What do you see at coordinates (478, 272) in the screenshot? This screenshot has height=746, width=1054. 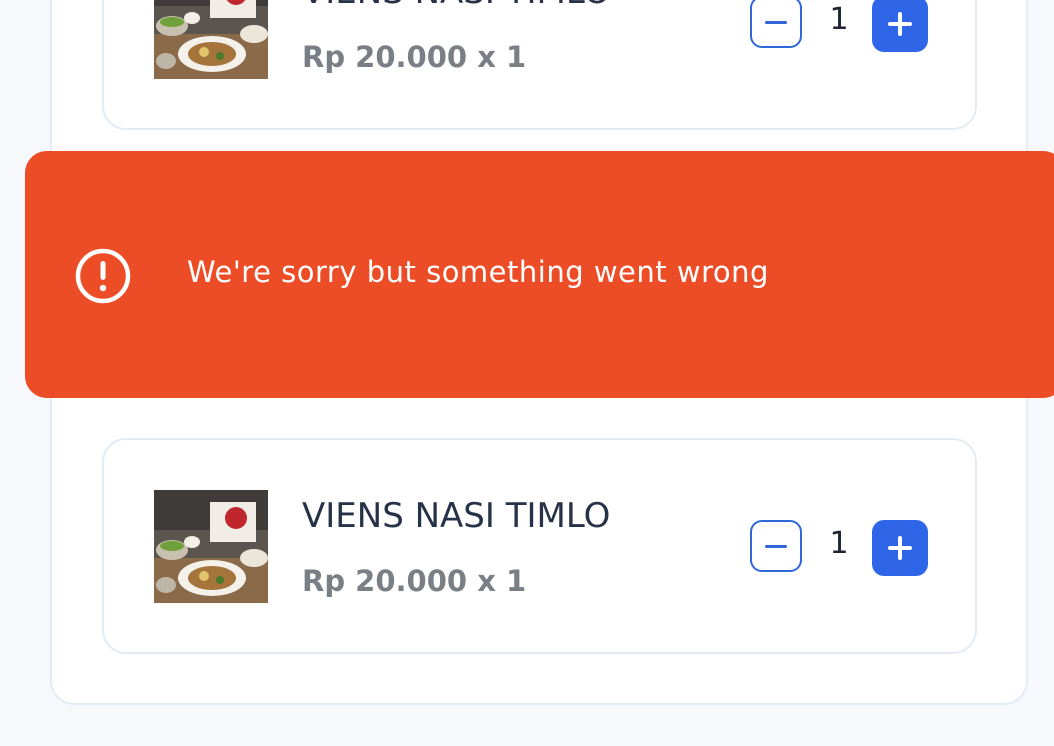 I see `toast-message: We're sorry but something went wrong` at bounding box center [478, 272].